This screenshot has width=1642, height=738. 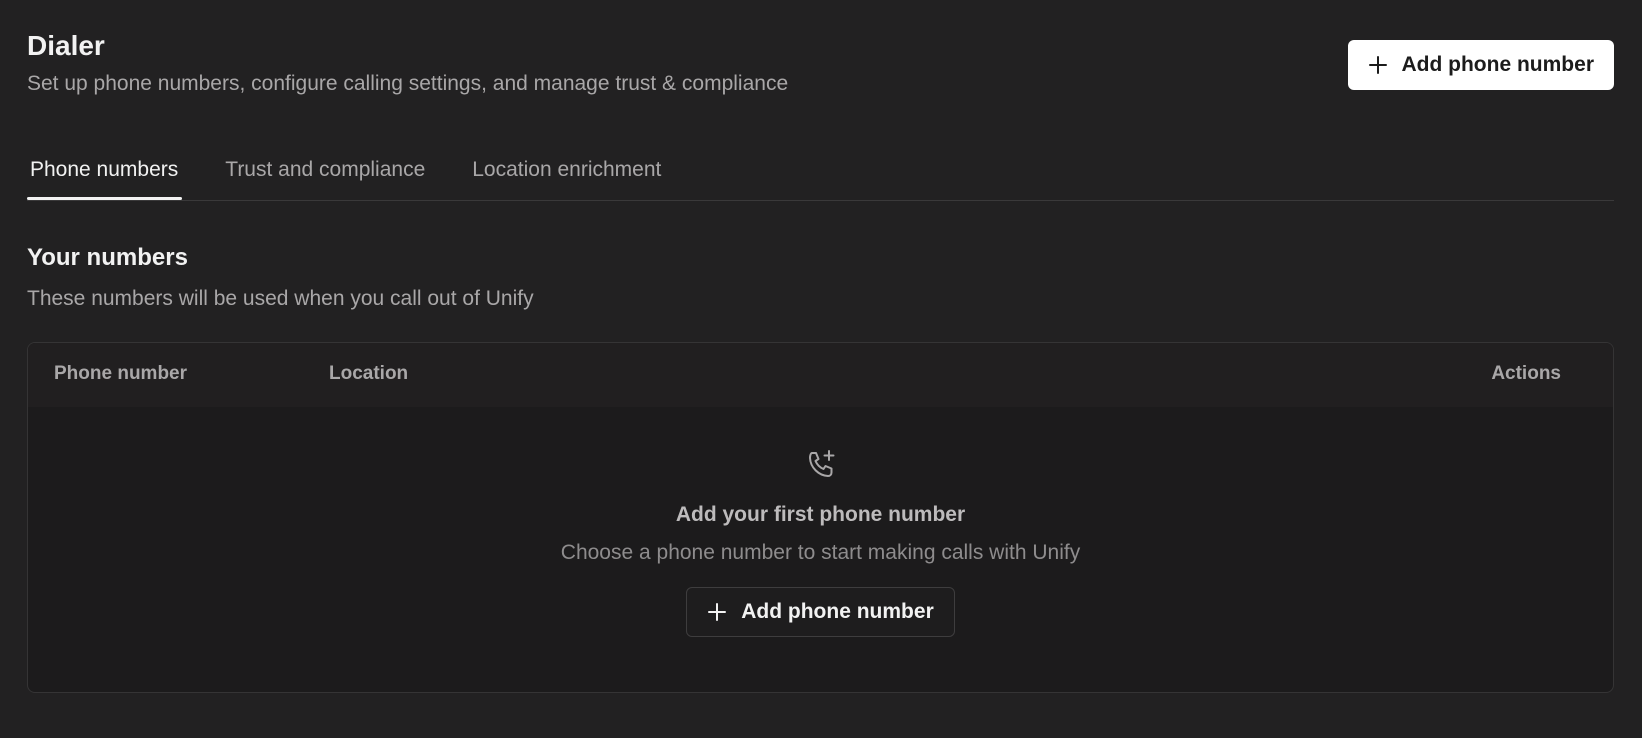 What do you see at coordinates (820, 375) in the screenshot?
I see `table-header: Phone number Location Actions` at bounding box center [820, 375].